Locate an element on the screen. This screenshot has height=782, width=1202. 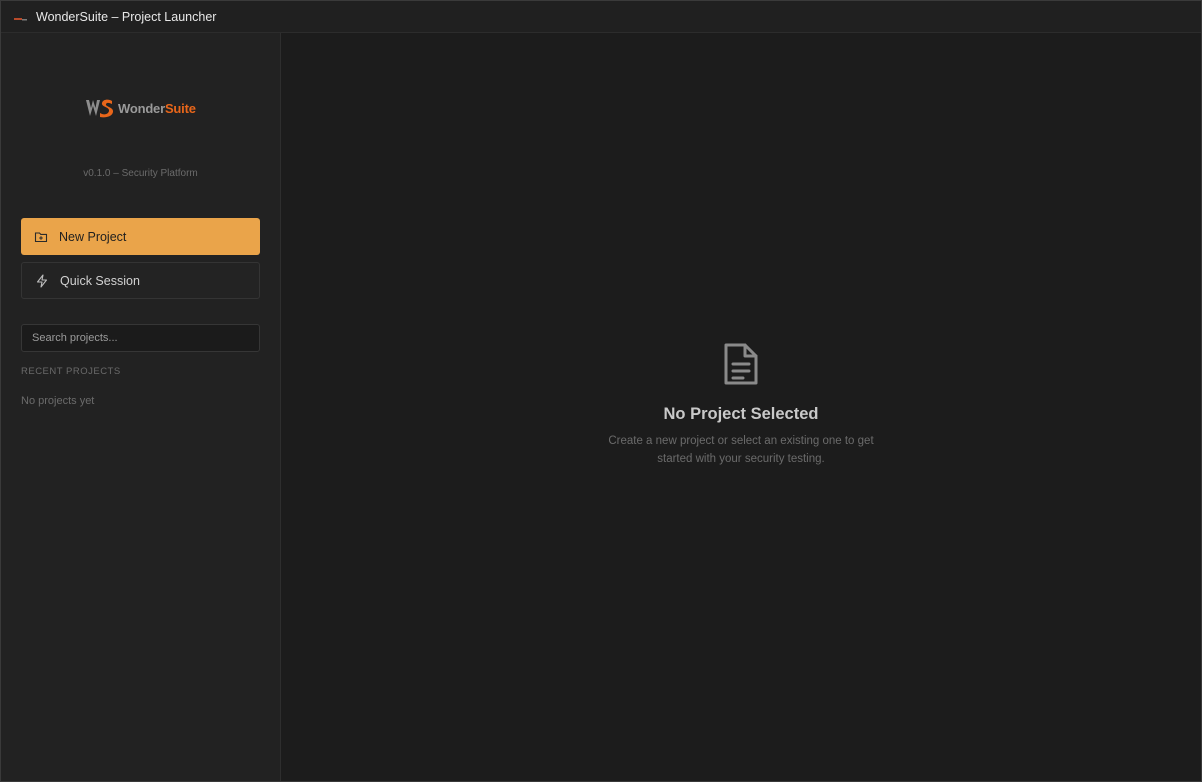
lightning-icon is located at coordinates (42, 280).